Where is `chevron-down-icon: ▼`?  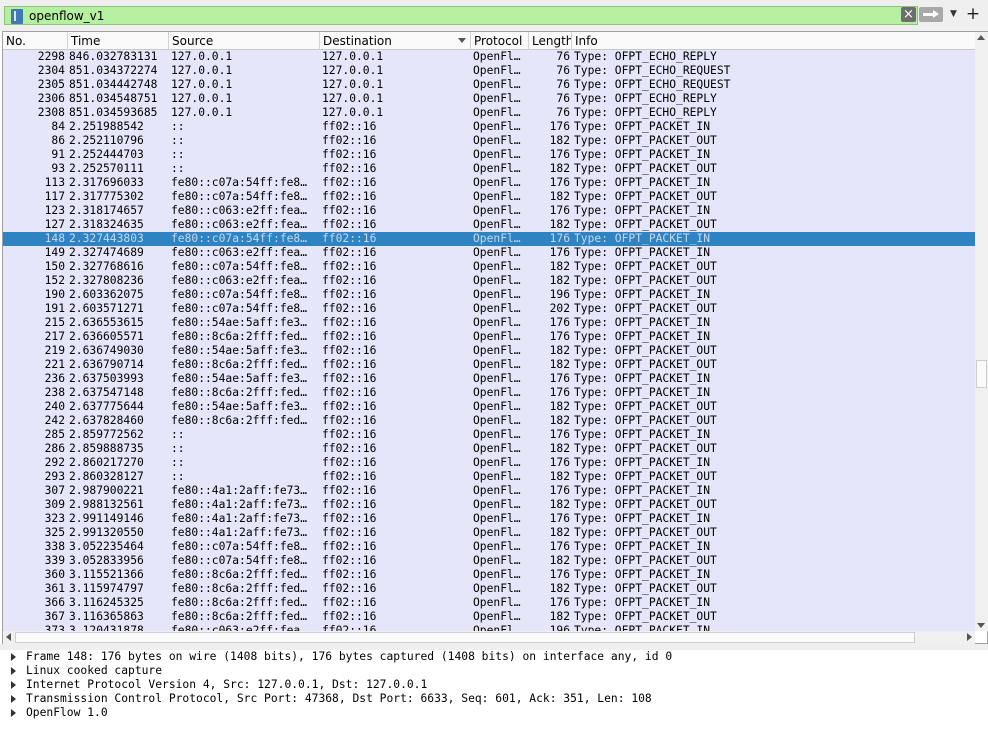
chevron-down-icon: ▼ is located at coordinates (953, 14).